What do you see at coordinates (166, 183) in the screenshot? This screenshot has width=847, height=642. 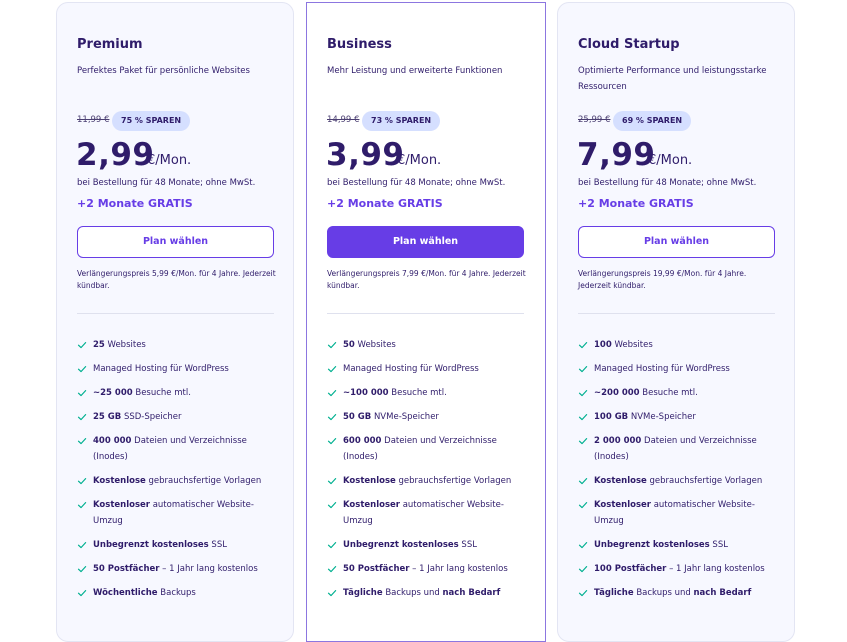 I see `billing-note: bei Bestellung für 48 Monate; ohne MwSt.` at bounding box center [166, 183].